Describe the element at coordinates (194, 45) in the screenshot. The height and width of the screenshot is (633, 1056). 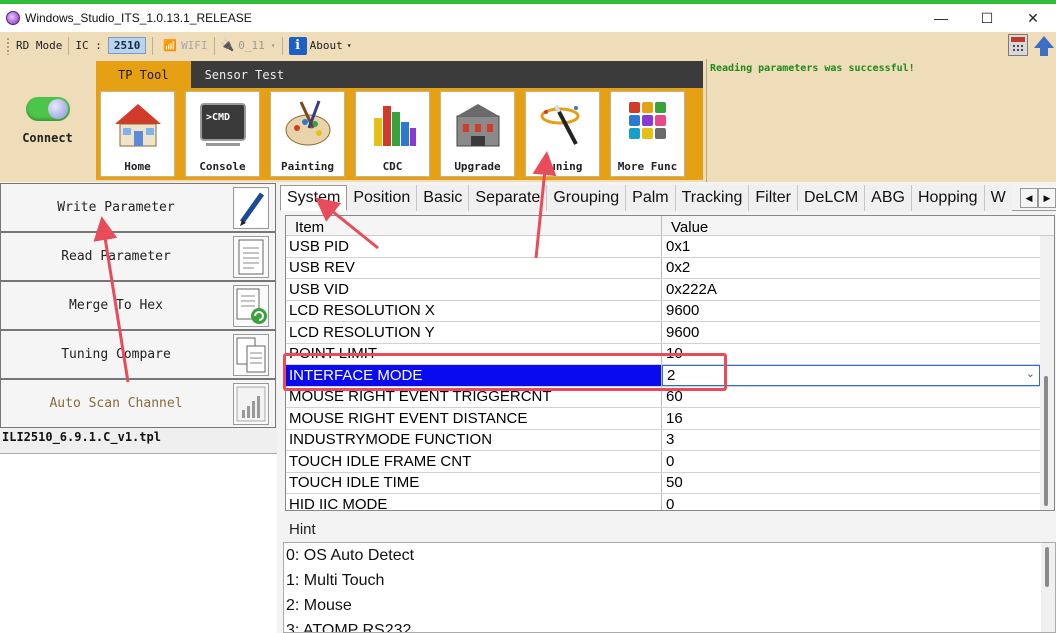
I see `wifi-label: WIFI` at that location.